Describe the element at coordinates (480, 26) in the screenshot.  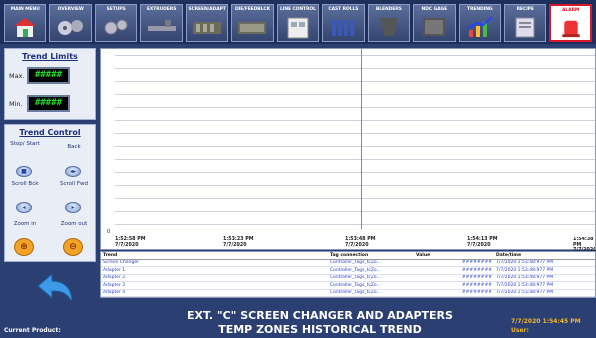
I see `trending-icon` at that location.